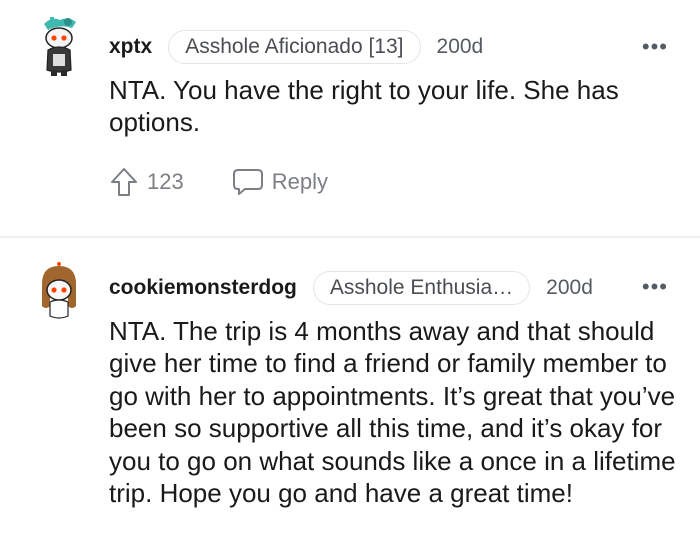  I want to click on username-link: xptx, so click(130, 47).